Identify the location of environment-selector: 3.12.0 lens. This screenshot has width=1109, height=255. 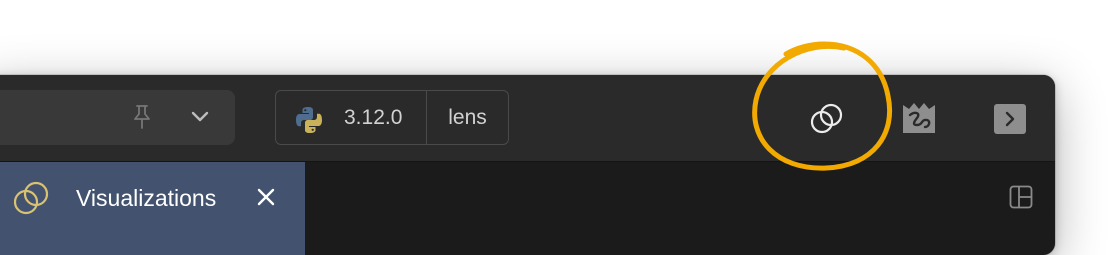
(392, 117).